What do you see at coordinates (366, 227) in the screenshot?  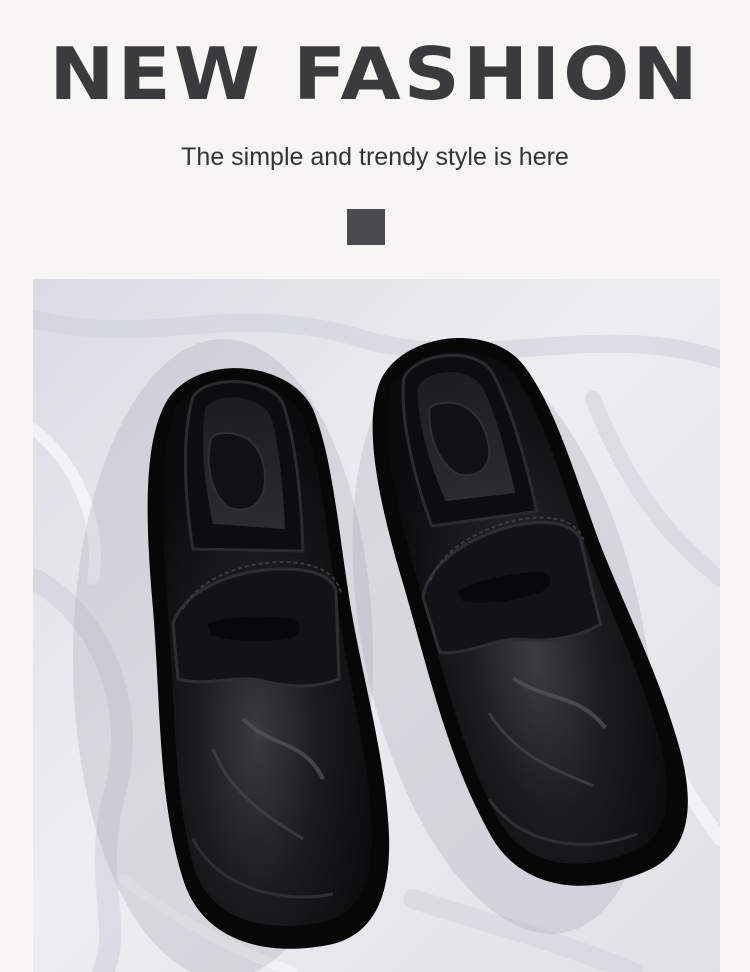 I see `accent-square` at bounding box center [366, 227].